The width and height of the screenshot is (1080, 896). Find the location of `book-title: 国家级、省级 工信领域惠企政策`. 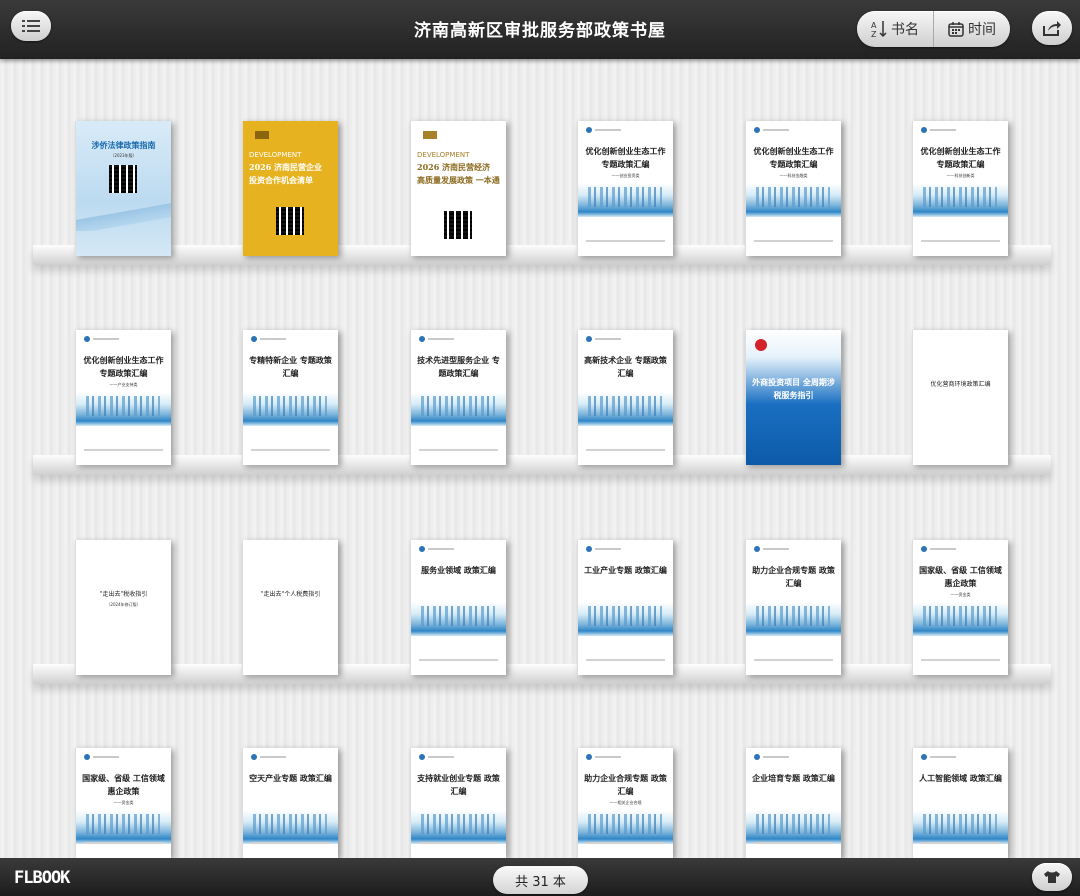

book-title: 国家级、省级 工信领域惠企政策 is located at coordinates (123, 784).